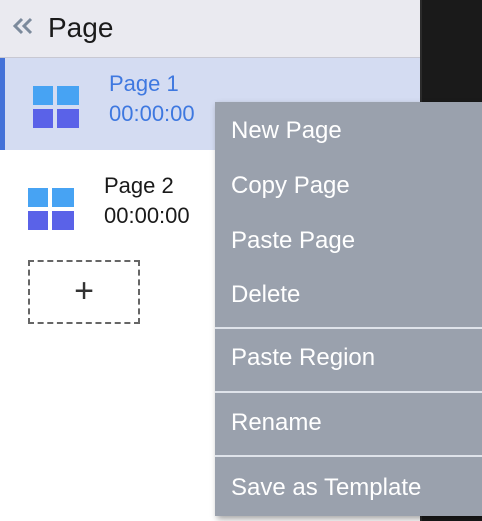 The width and height of the screenshot is (482, 521). I want to click on plus-icon: +, so click(84, 291).